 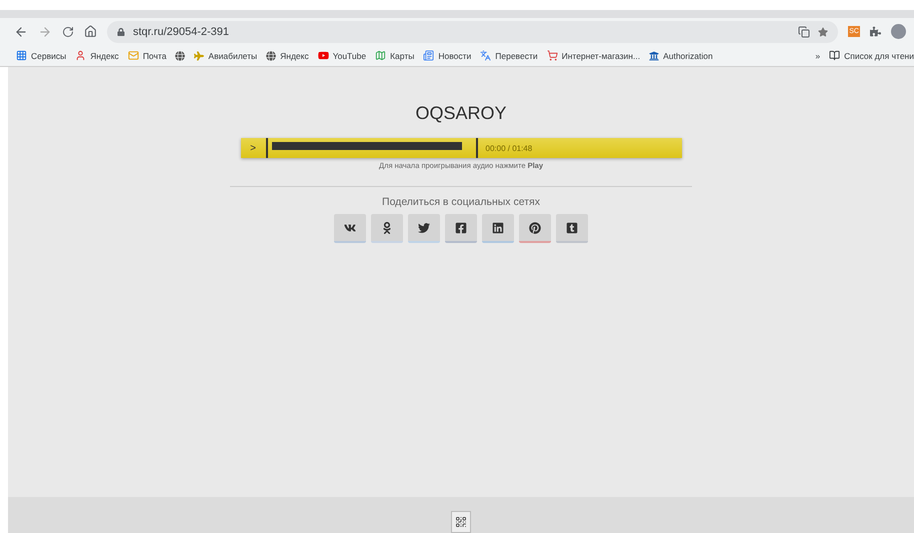 What do you see at coordinates (472, 31) in the screenshot?
I see `address-bar: stqr.ru/29054-2-391` at bounding box center [472, 31].